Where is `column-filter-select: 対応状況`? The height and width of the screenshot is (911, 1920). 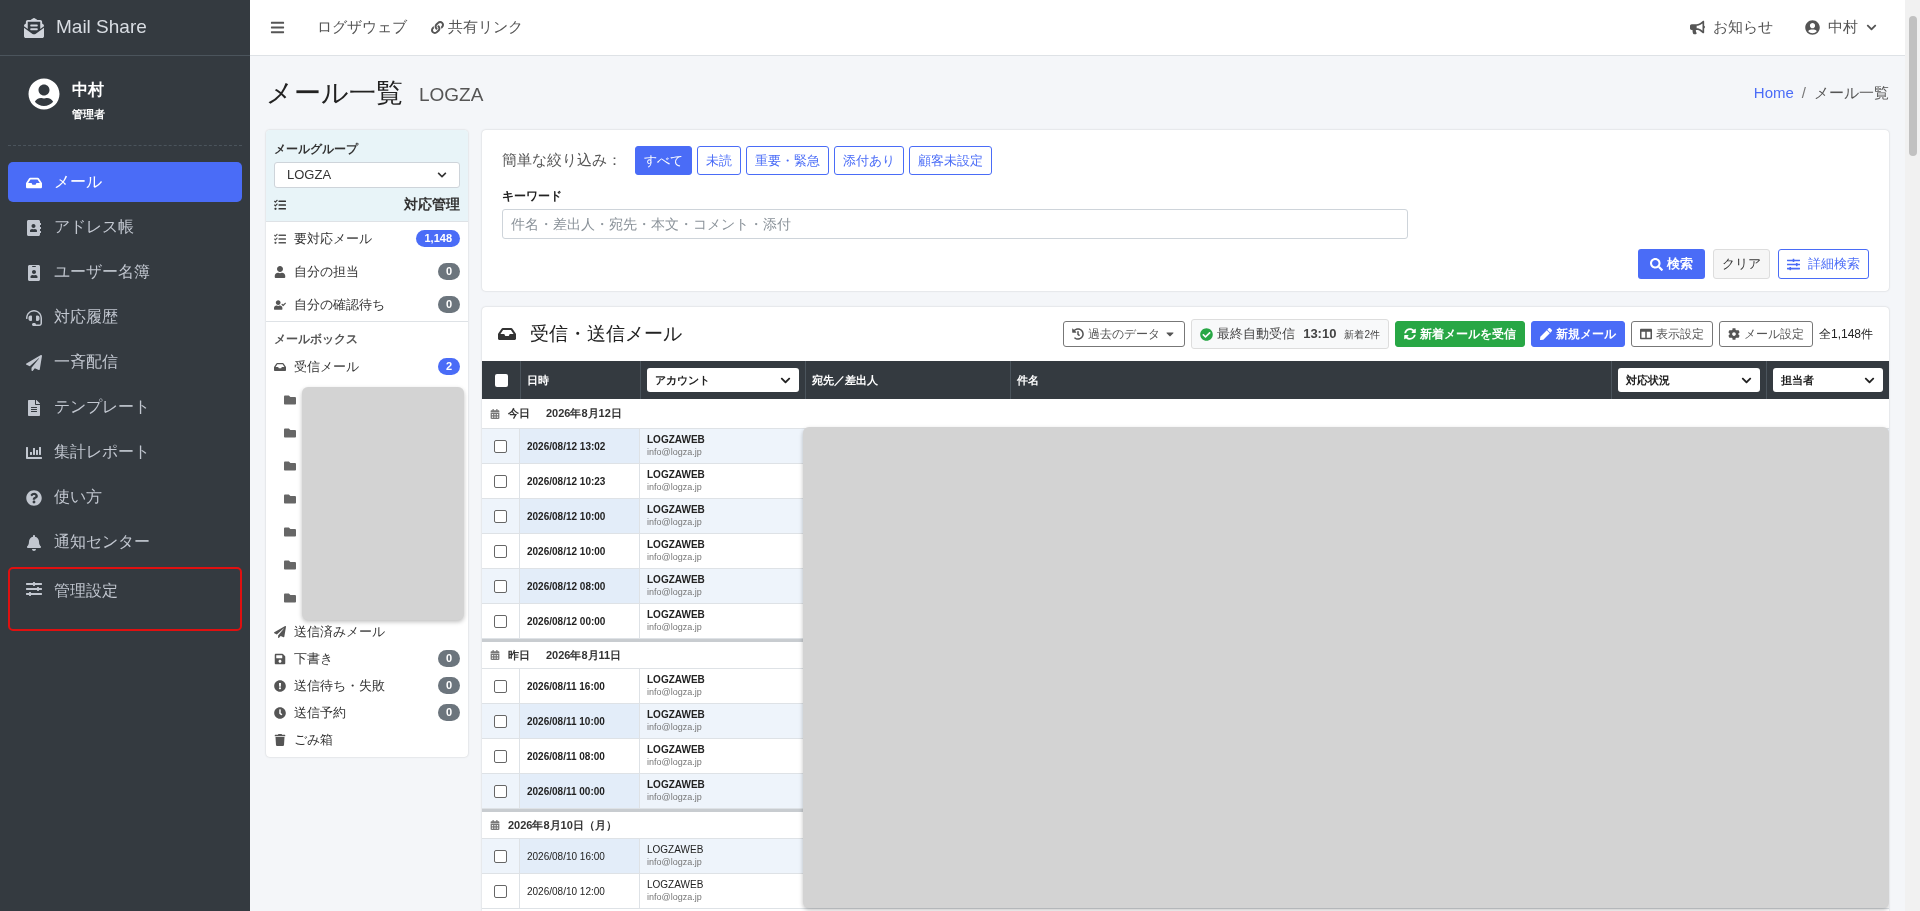 column-filter-select: 対応状況 is located at coordinates (1689, 380).